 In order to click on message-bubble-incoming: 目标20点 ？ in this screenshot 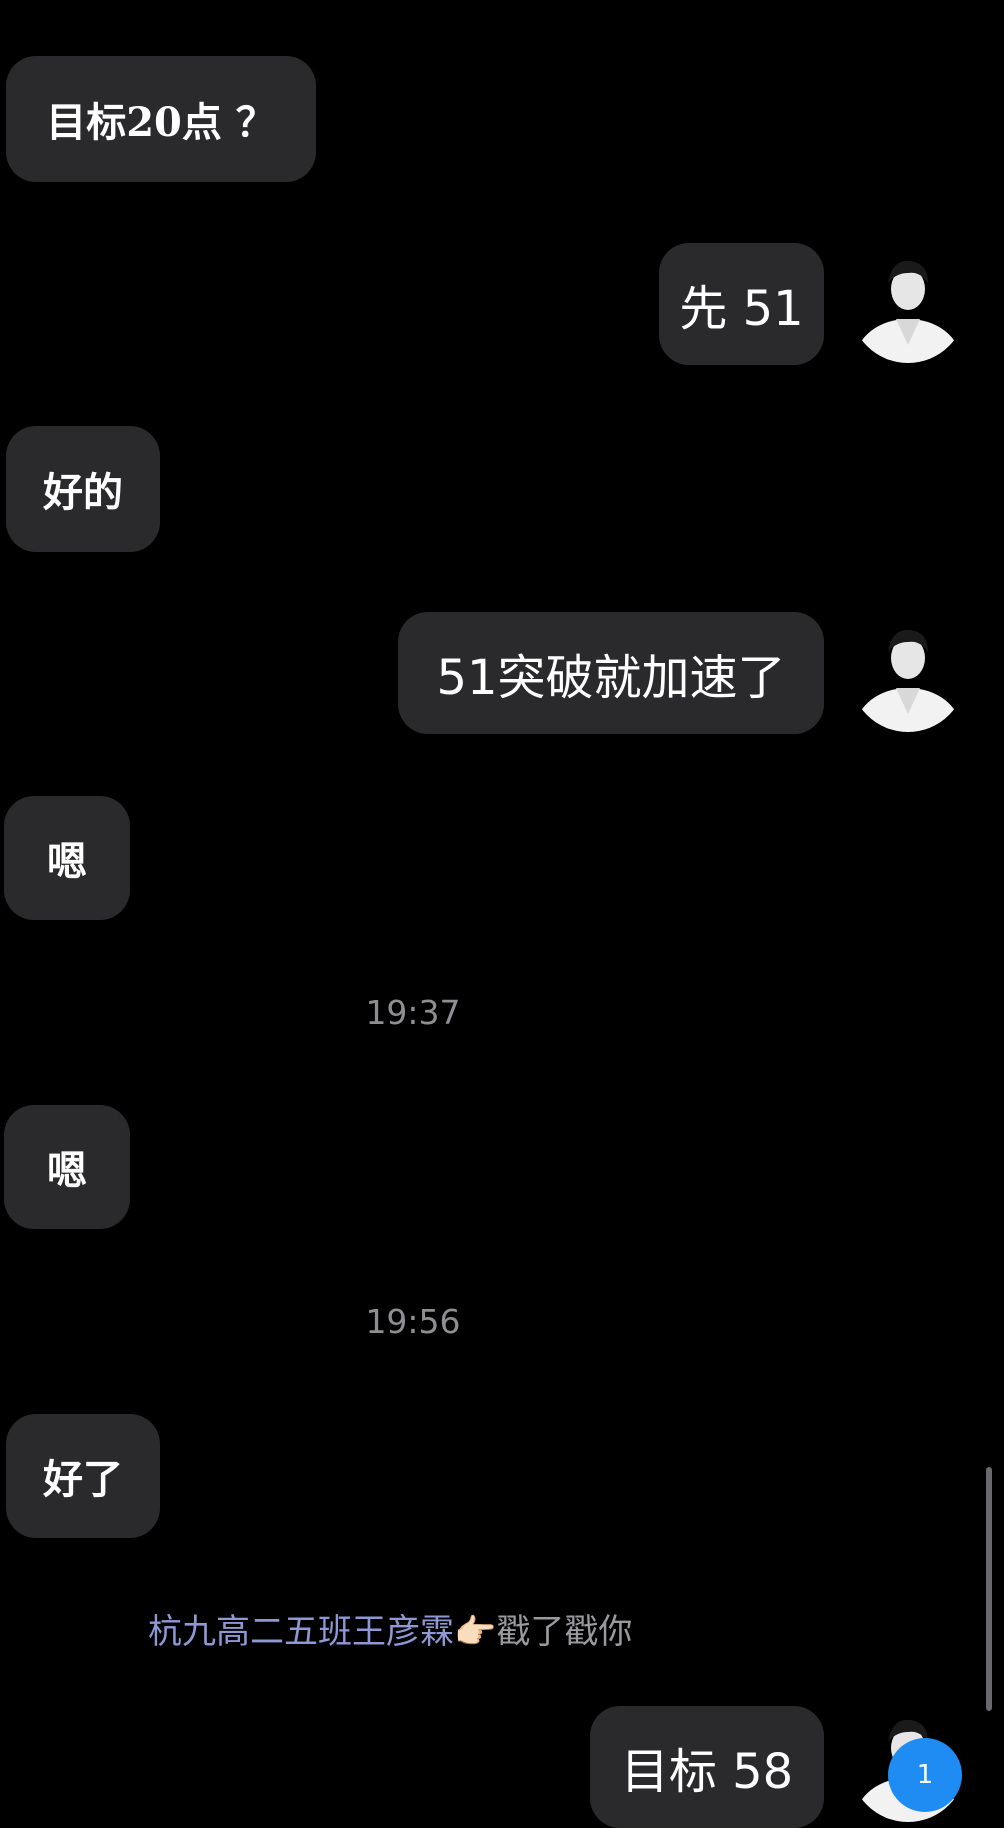, I will do `click(161, 119)`.